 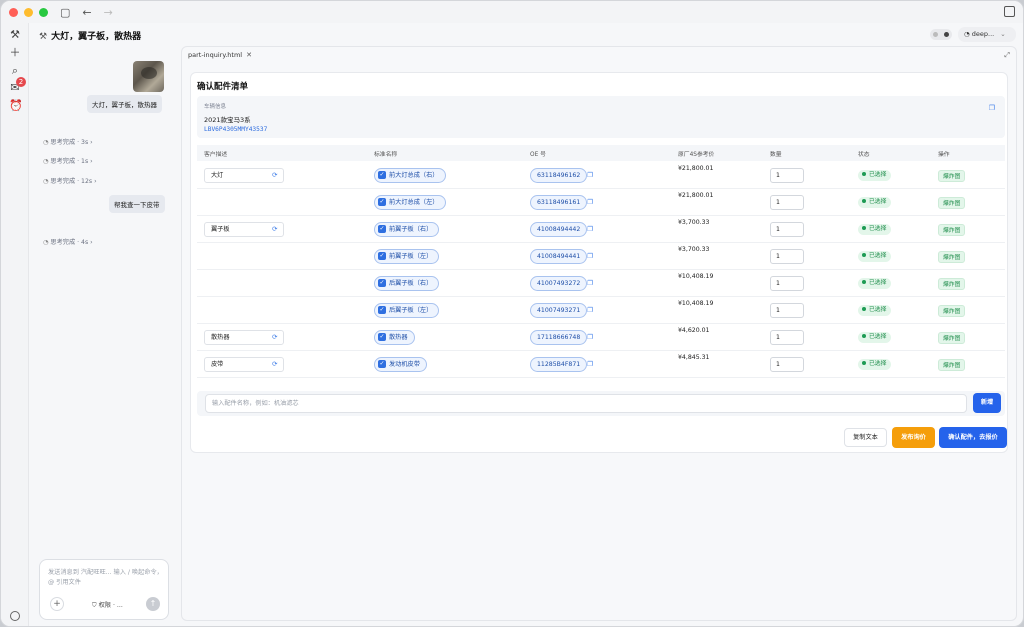 What do you see at coordinates (65, 12) in the screenshot?
I see `sidebar-toggle-icon: ▢` at bounding box center [65, 12].